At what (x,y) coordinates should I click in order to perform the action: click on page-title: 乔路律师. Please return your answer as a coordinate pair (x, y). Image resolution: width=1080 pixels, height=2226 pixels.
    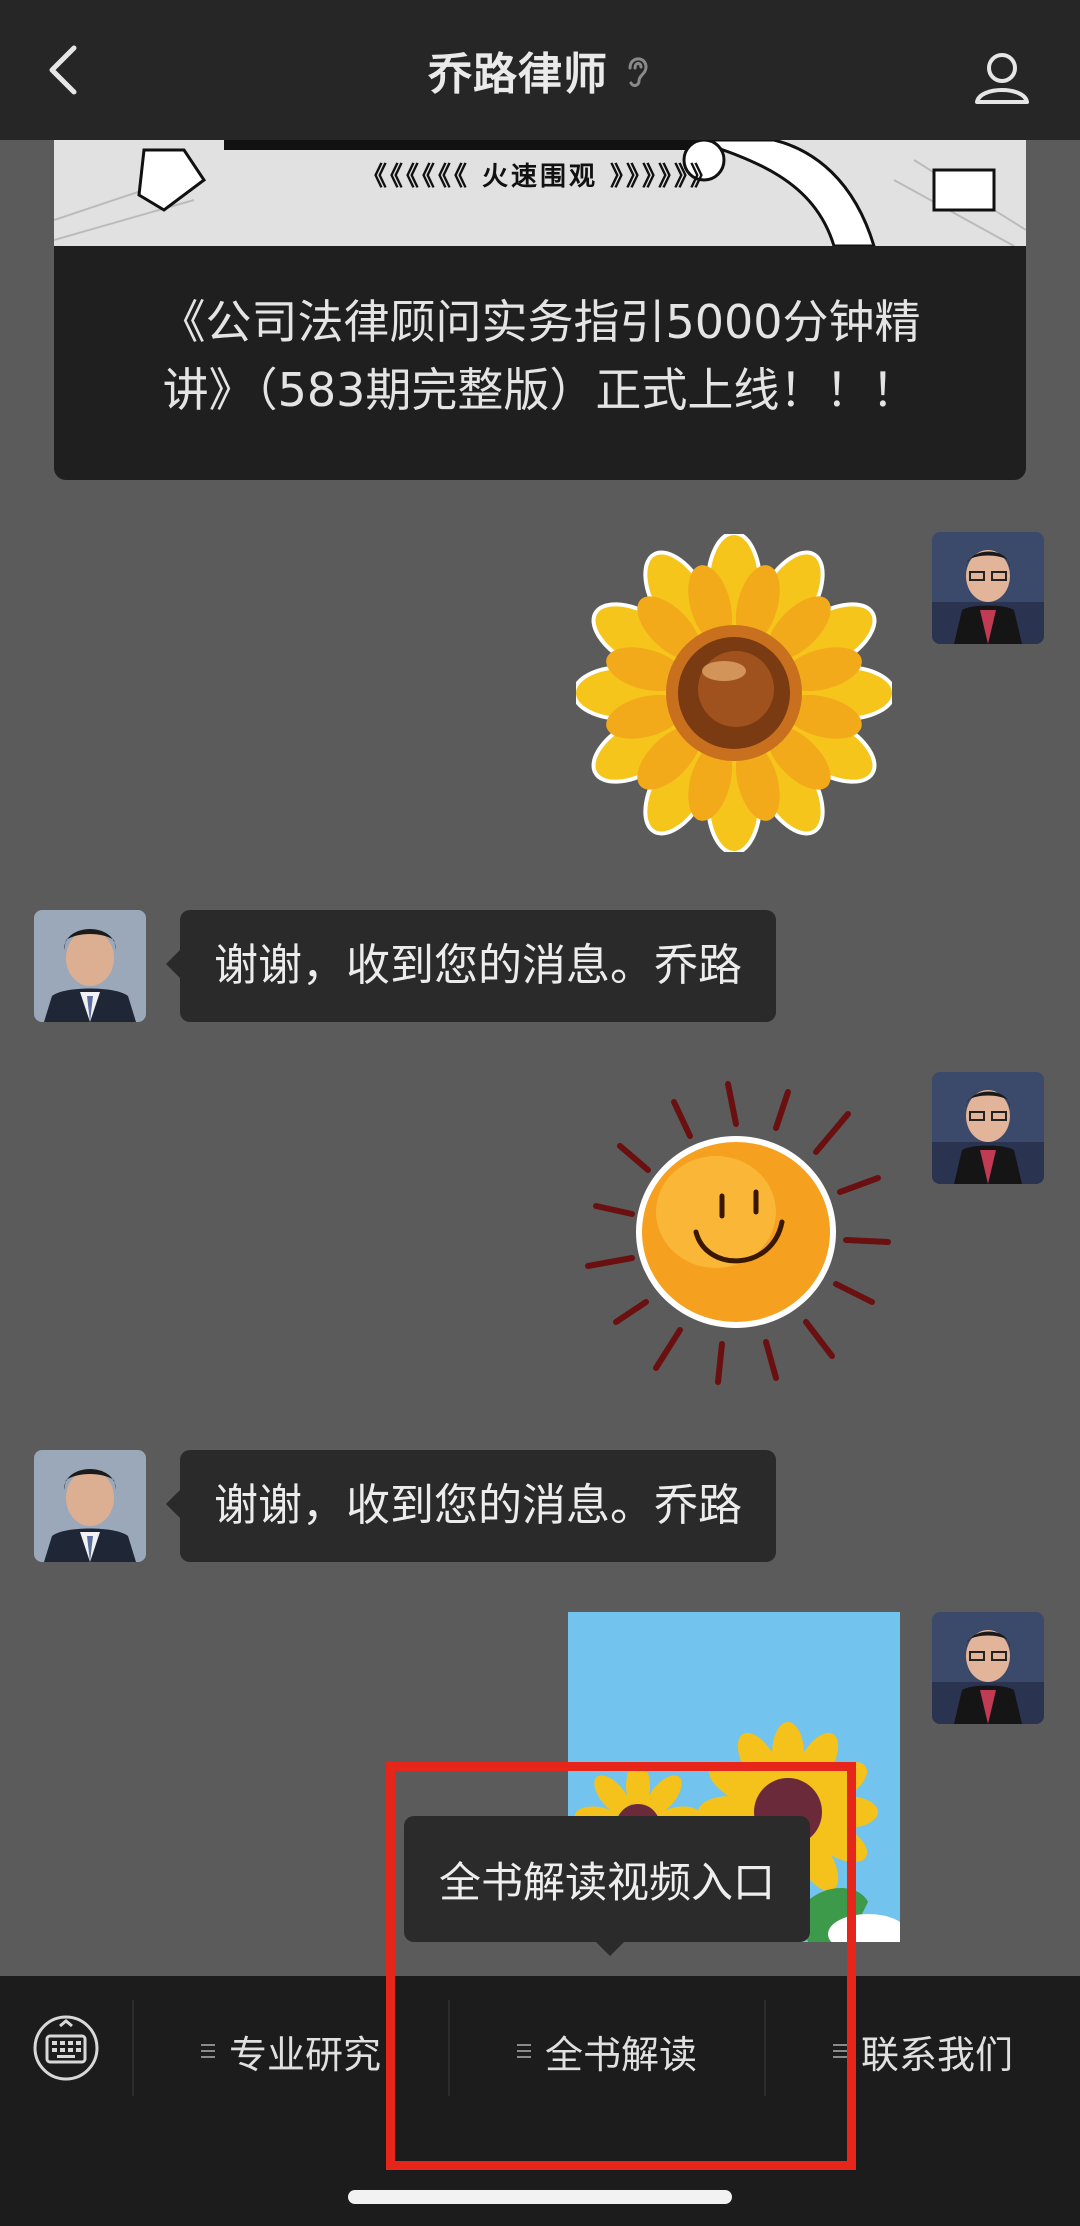
    Looking at the image, I should click on (518, 74).